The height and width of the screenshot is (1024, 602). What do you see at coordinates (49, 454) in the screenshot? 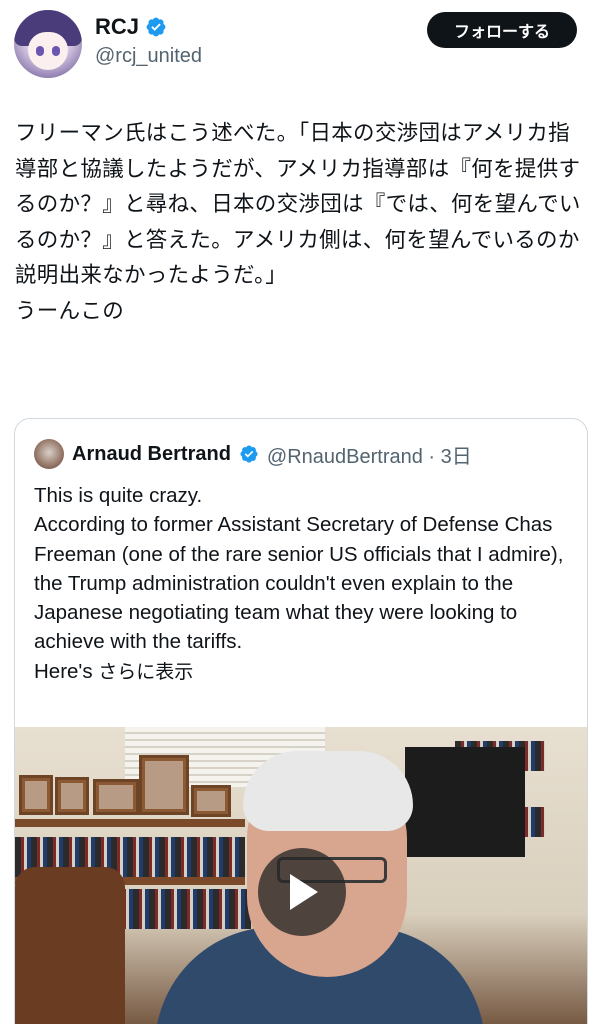
I see `quoted-author-avatar` at bounding box center [49, 454].